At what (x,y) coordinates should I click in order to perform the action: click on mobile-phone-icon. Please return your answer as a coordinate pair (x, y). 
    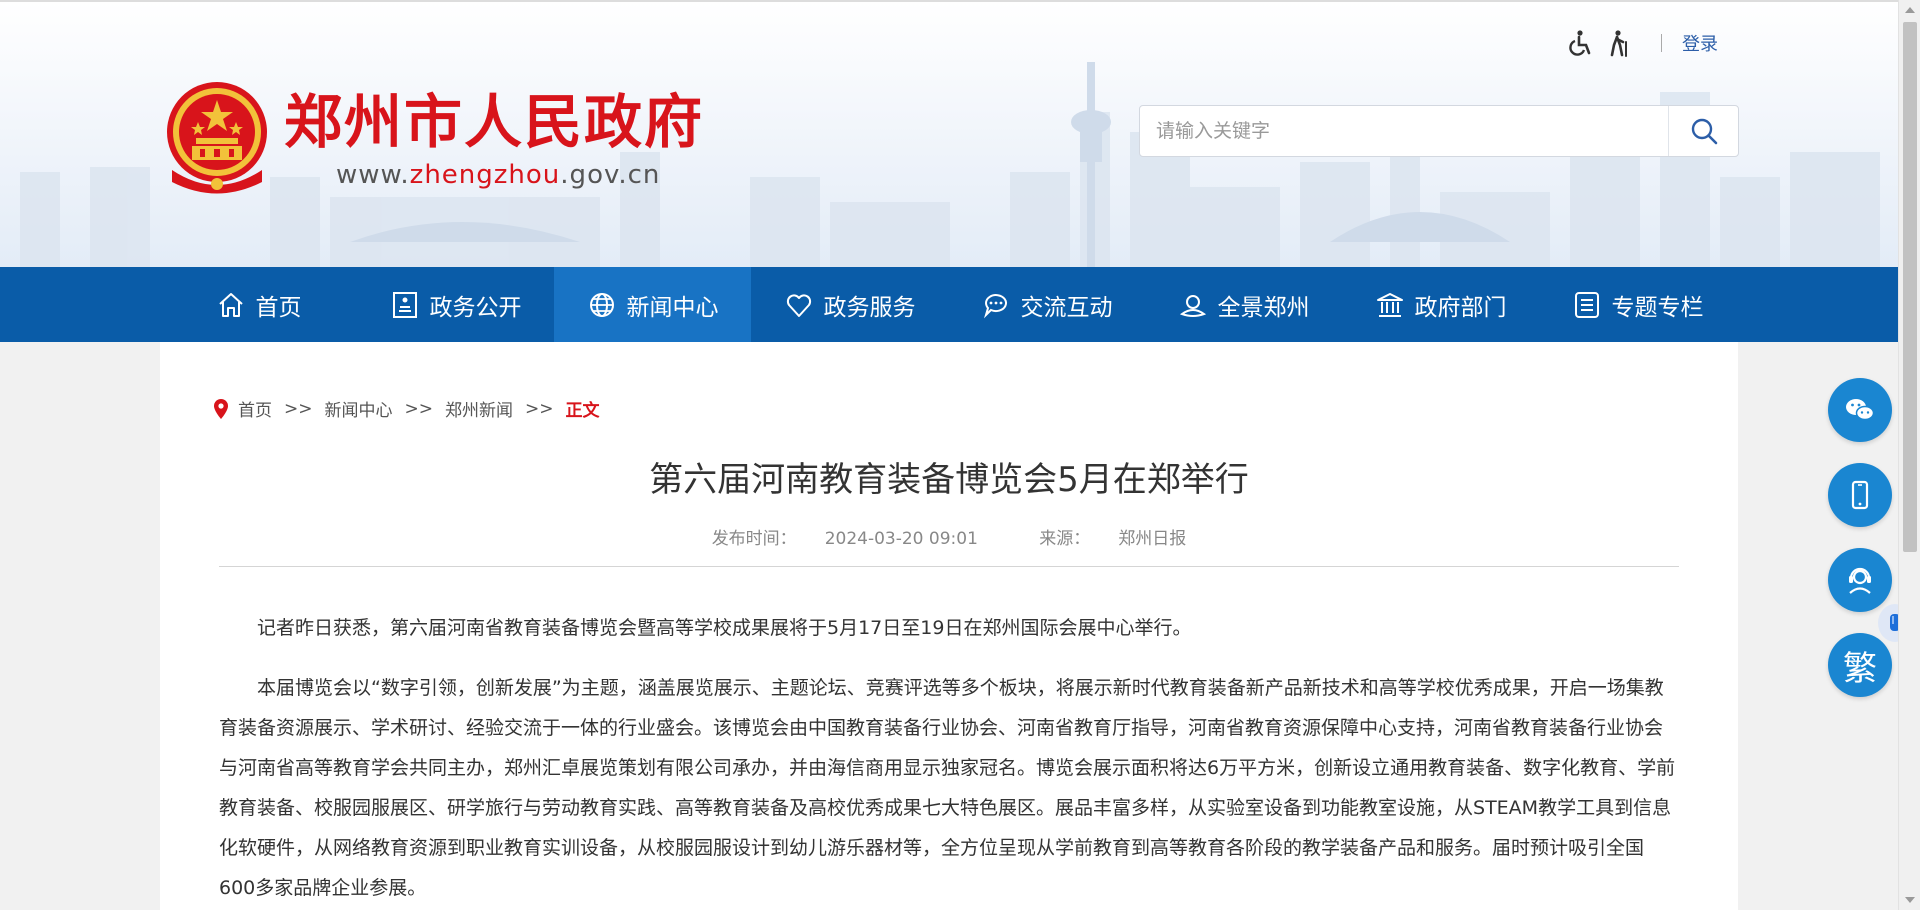
    Looking at the image, I should click on (1860, 495).